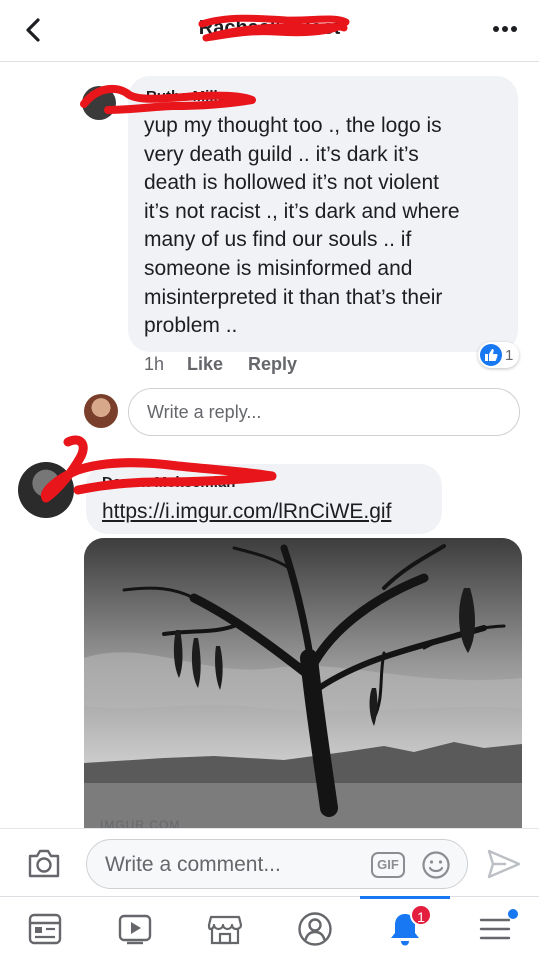  What do you see at coordinates (189, 96) in the screenshot?
I see `comment-author: Ruthe Miller` at bounding box center [189, 96].